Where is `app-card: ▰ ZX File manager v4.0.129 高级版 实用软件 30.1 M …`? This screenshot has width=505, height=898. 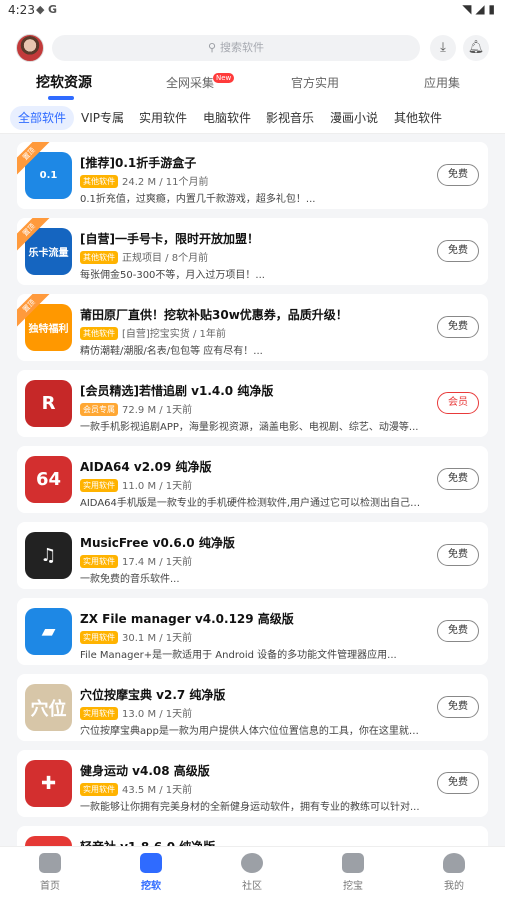 app-card: ▰ ZX File manager v4.0.129 高级版 实用软件 30.1 M … is located at coordinates (252, 631).